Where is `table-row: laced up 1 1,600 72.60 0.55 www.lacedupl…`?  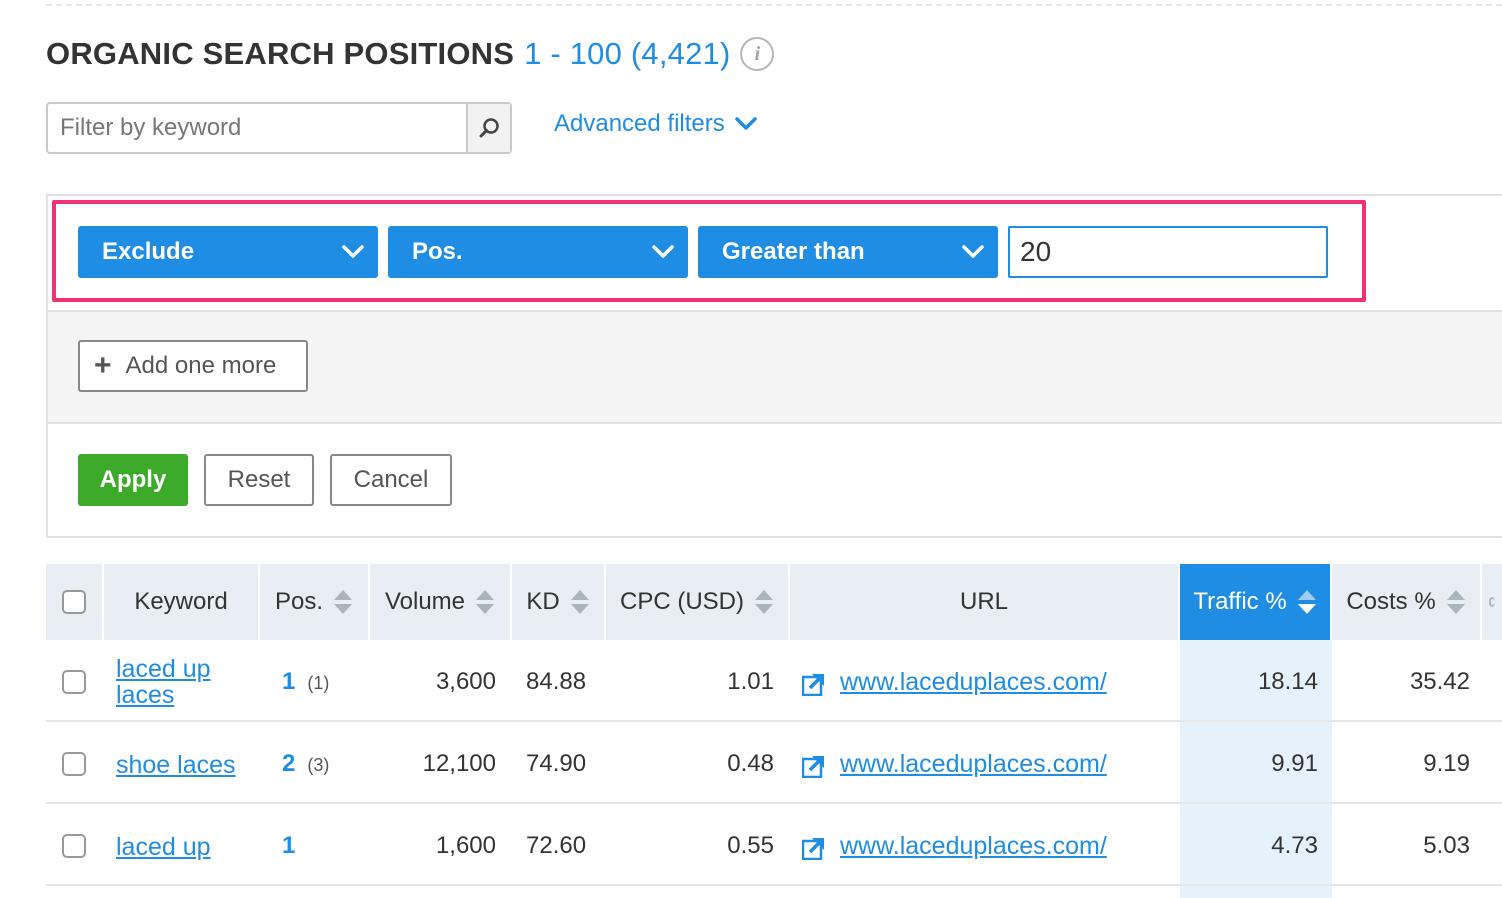
table-row: laced up 1 1,600 72.60 0.55 www.lacedupl… is located at coordinates (774, 845).